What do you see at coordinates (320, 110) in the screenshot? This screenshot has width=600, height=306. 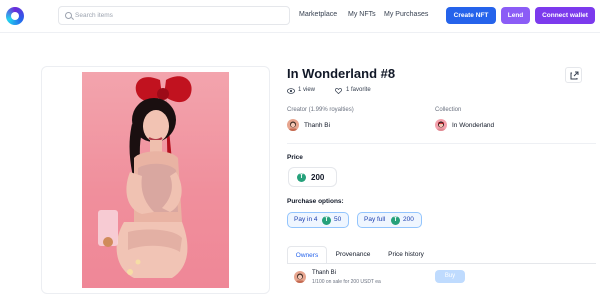 I see `creator-label: Creator (1.99% royalties)` at bounding box center [320, 110].